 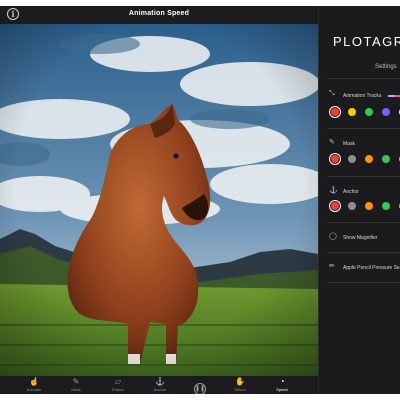 I want to click on track-line-preview, so click(x=394, y=96).